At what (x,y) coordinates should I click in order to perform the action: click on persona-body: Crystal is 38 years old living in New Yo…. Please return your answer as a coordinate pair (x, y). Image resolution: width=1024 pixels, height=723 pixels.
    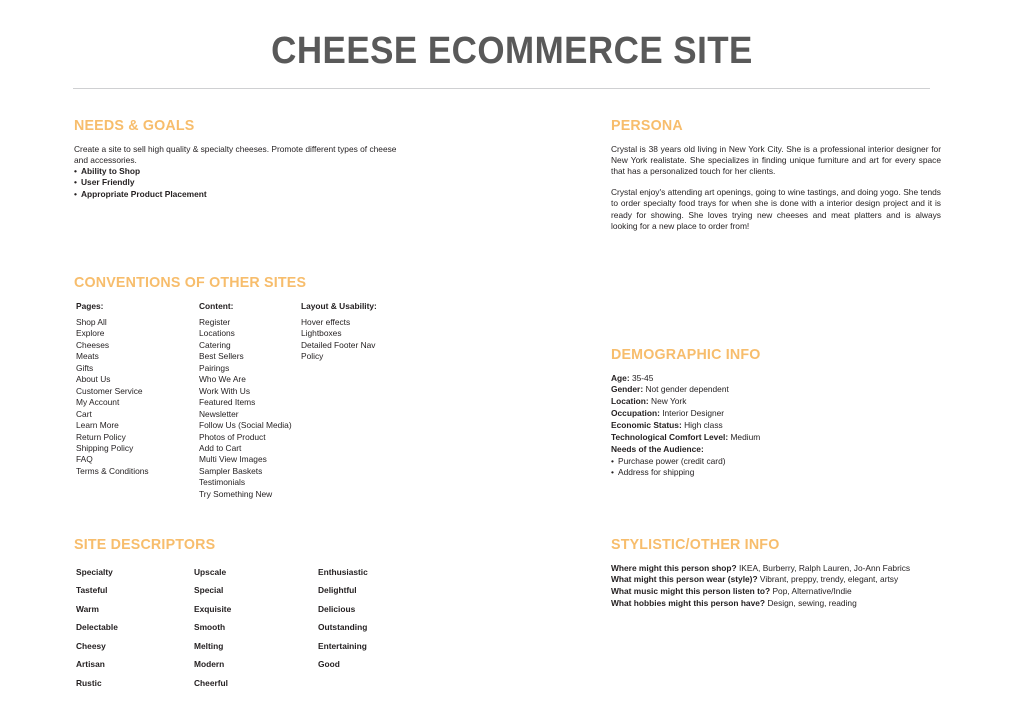
    Looking at the image, I should click on (776, 188).